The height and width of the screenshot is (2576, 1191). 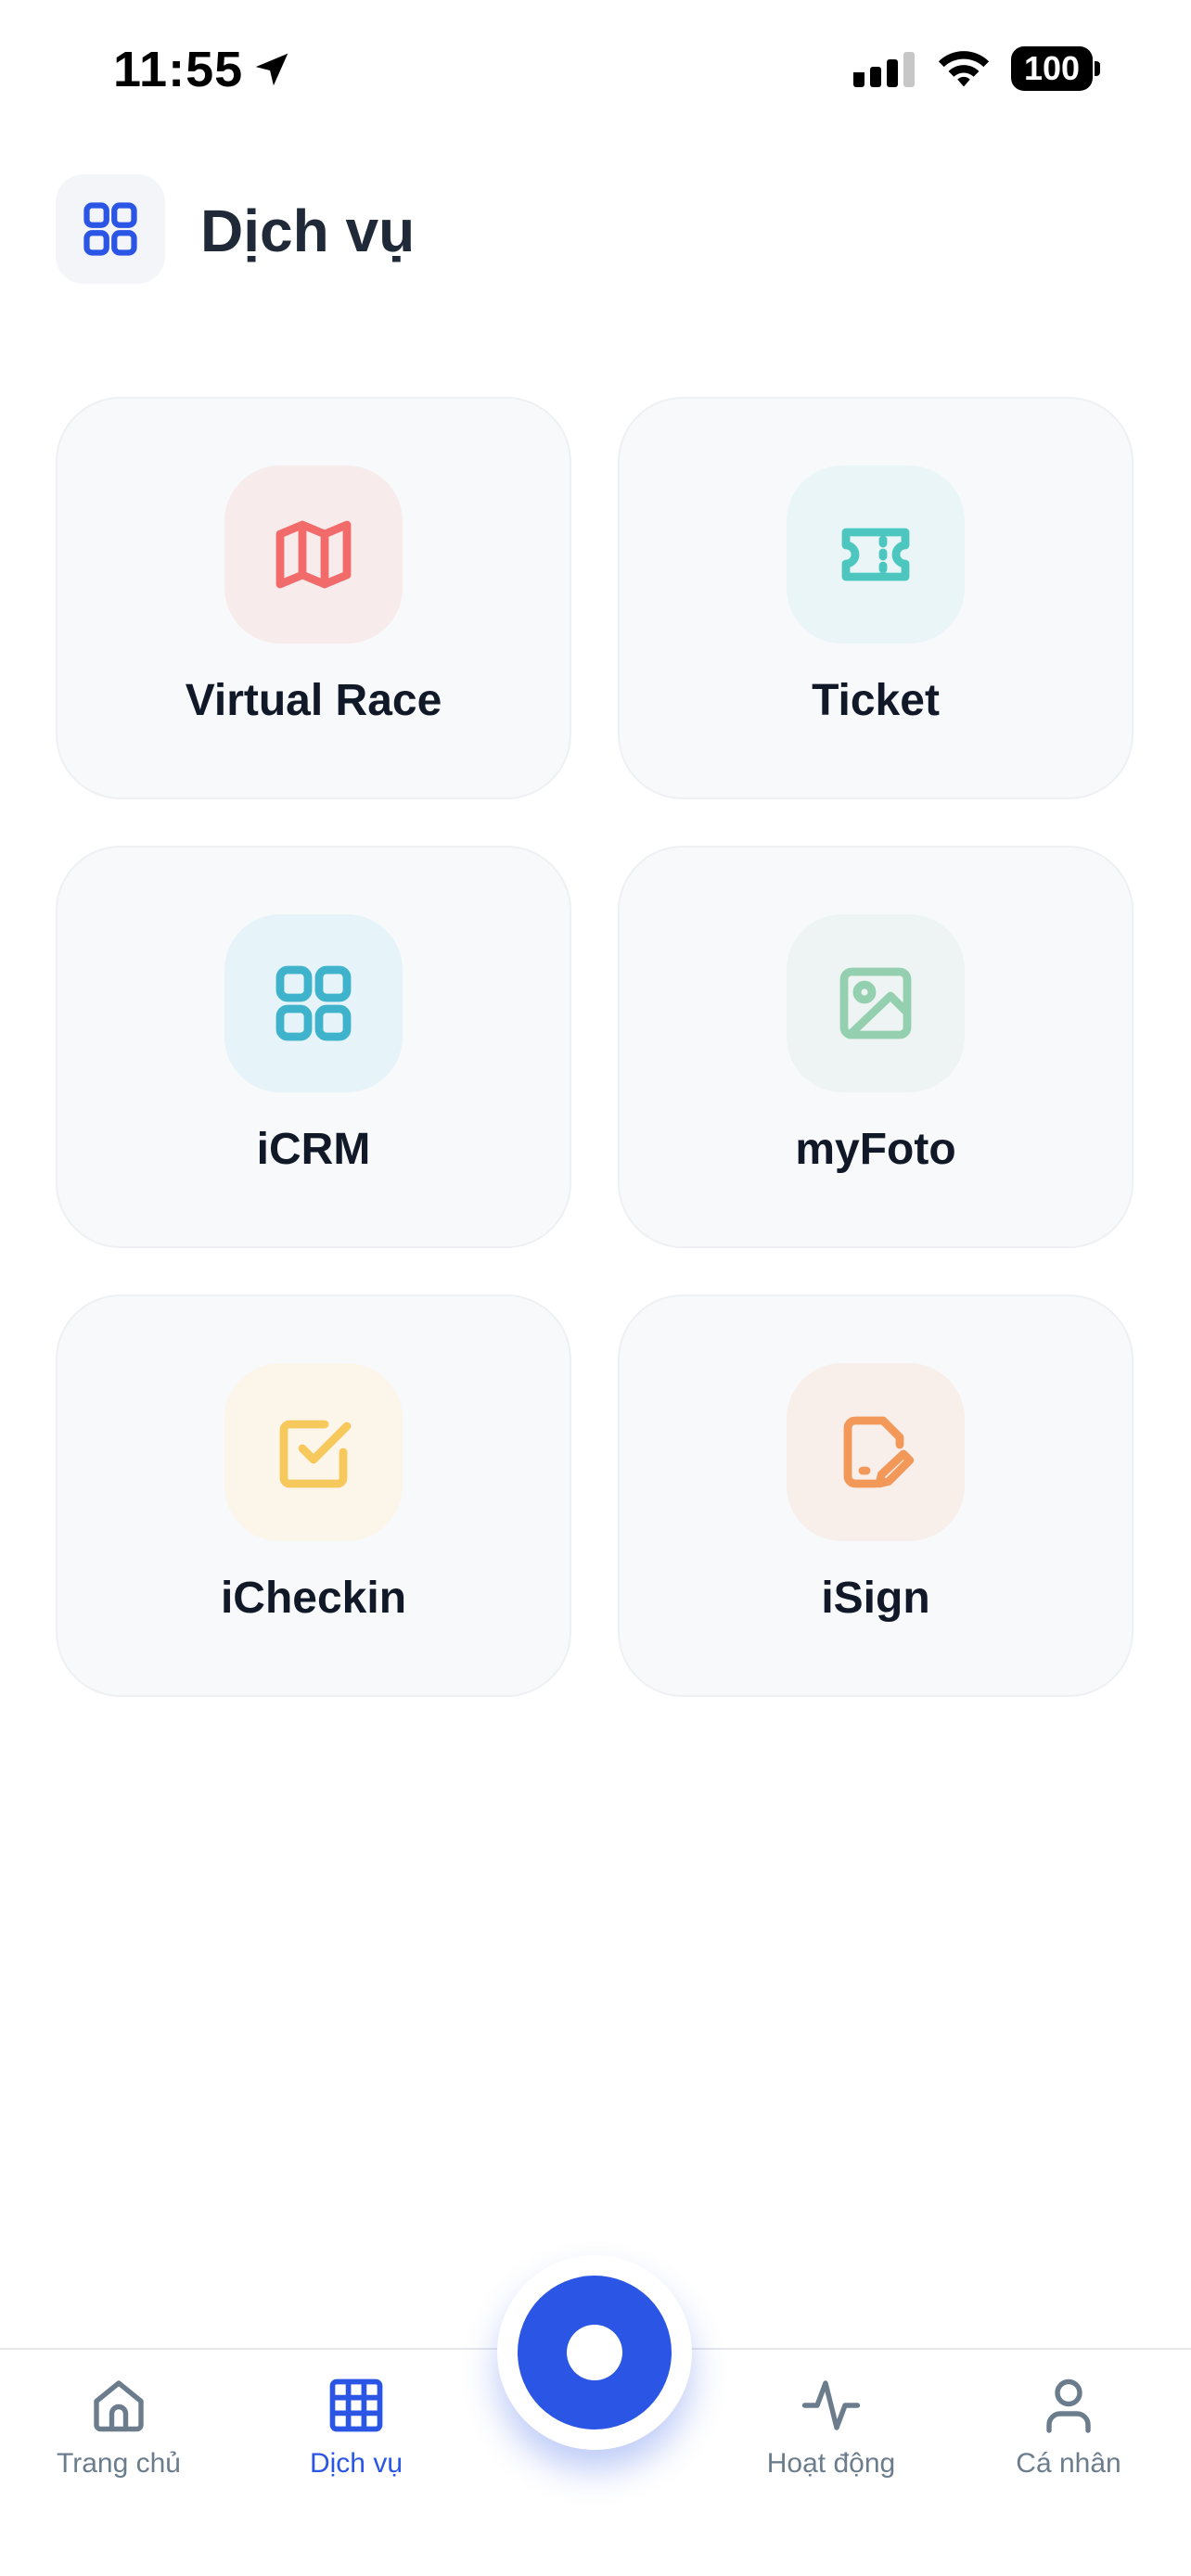 What do you see at coordinates (831, 2405) in the screenshot?
I see `activity-icon` at bounding box center [831, 2405].